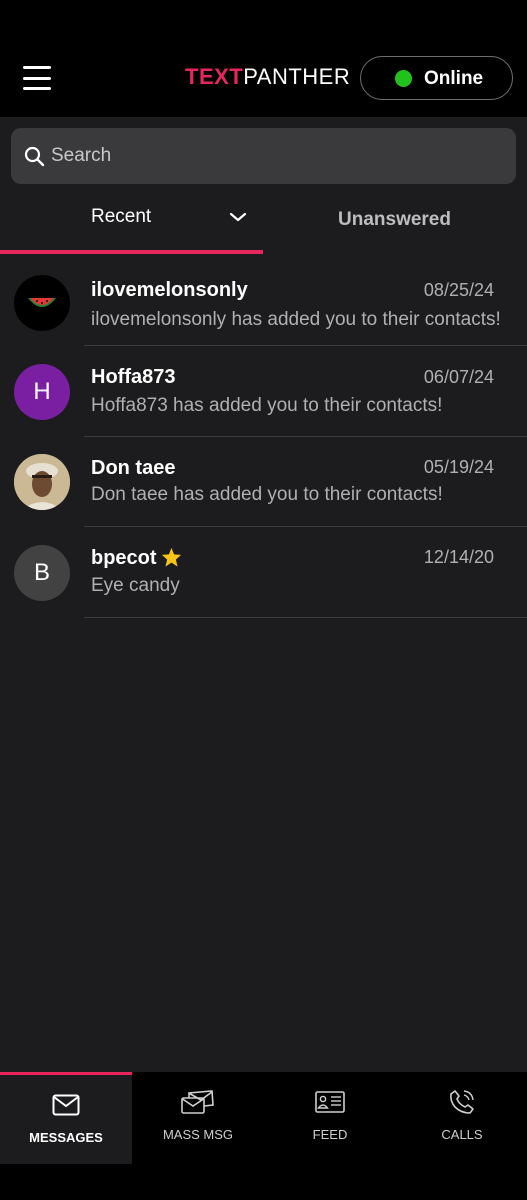 The height and width of the screenshot is (1200, 527). What do you see at coordinates (34, 156) in the screenshot?
I see `search-icon` at bounding box center [34, 156].